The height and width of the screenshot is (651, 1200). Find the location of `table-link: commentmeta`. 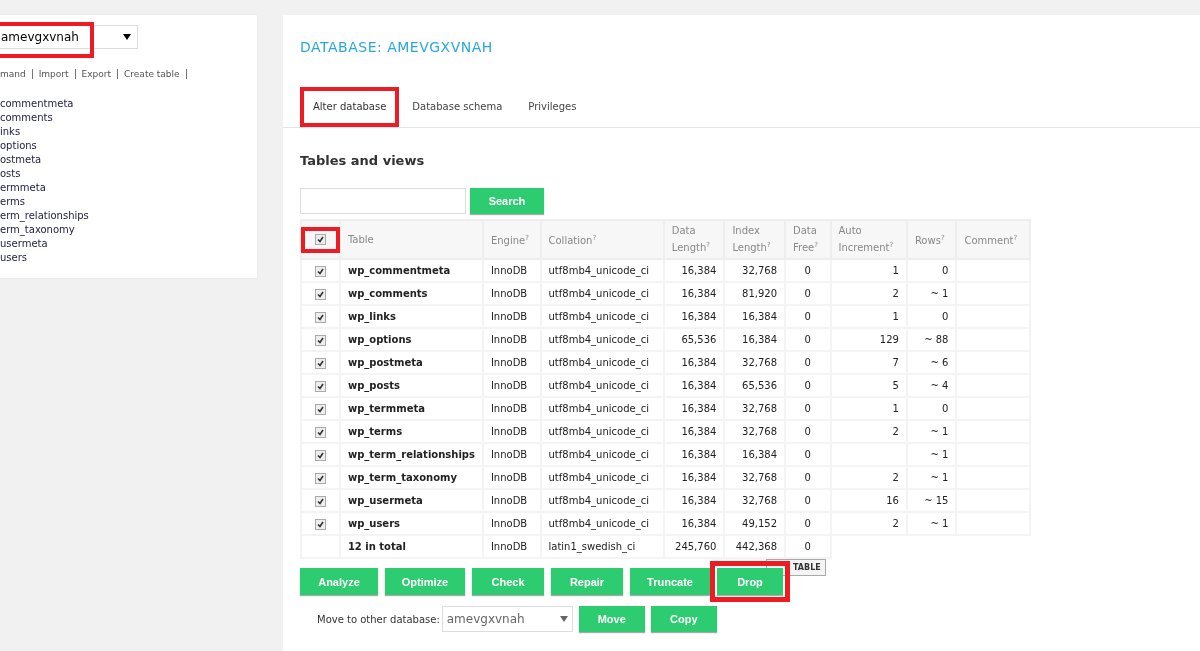

table-link: commentmeta is located at coordinates (128, 104).